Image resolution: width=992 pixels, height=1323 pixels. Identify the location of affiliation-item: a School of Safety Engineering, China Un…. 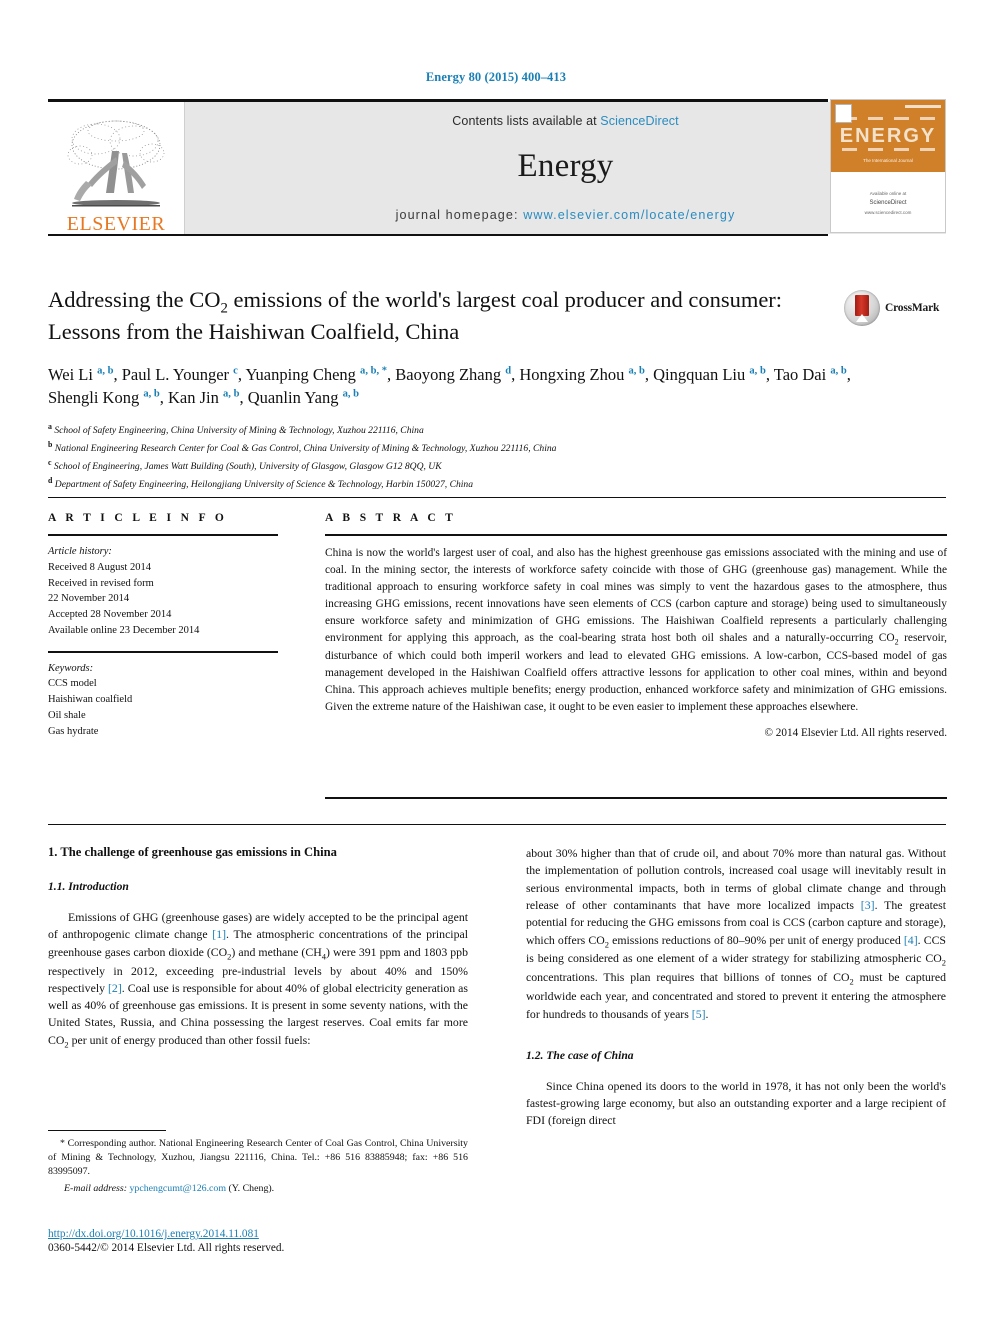
(236, 429).